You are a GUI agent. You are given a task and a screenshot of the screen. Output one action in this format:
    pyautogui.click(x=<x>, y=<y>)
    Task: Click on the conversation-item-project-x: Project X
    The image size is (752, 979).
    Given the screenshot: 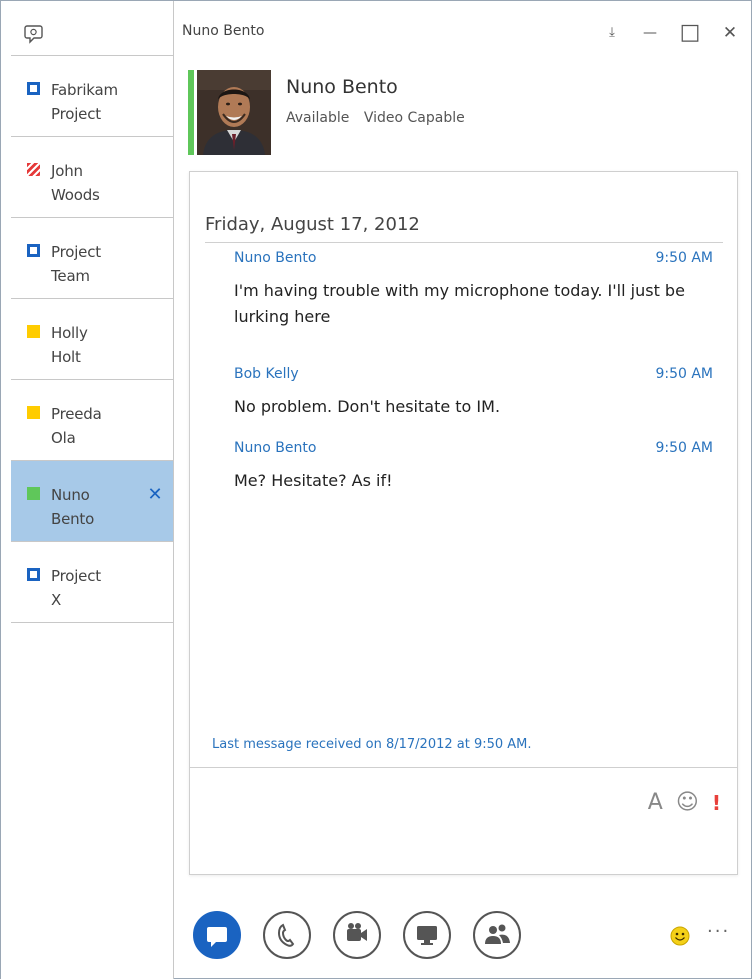 What is the action you would take?
    pyautogui.click(x=92, y=582)
    